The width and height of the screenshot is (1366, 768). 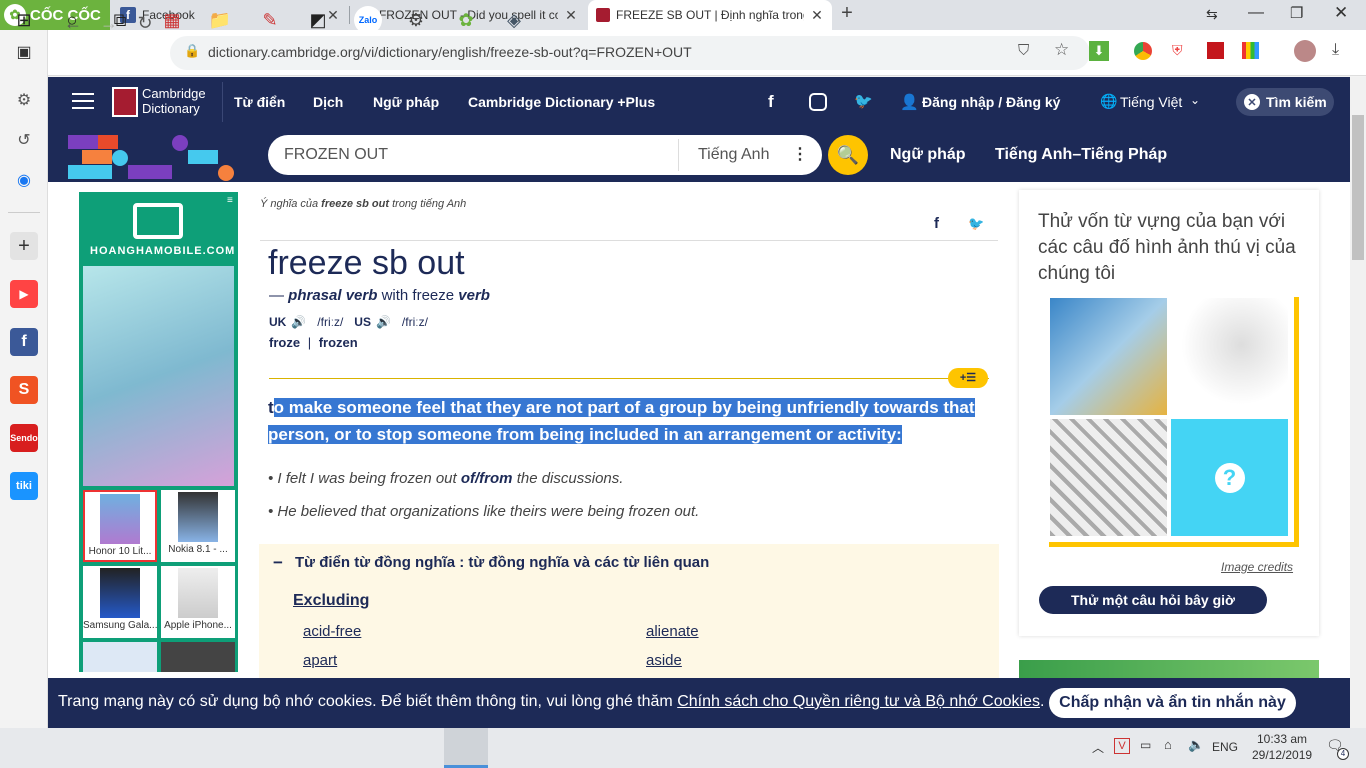 I want to click on nav-dictionary: Từ điển, so click(x=259, y=102).